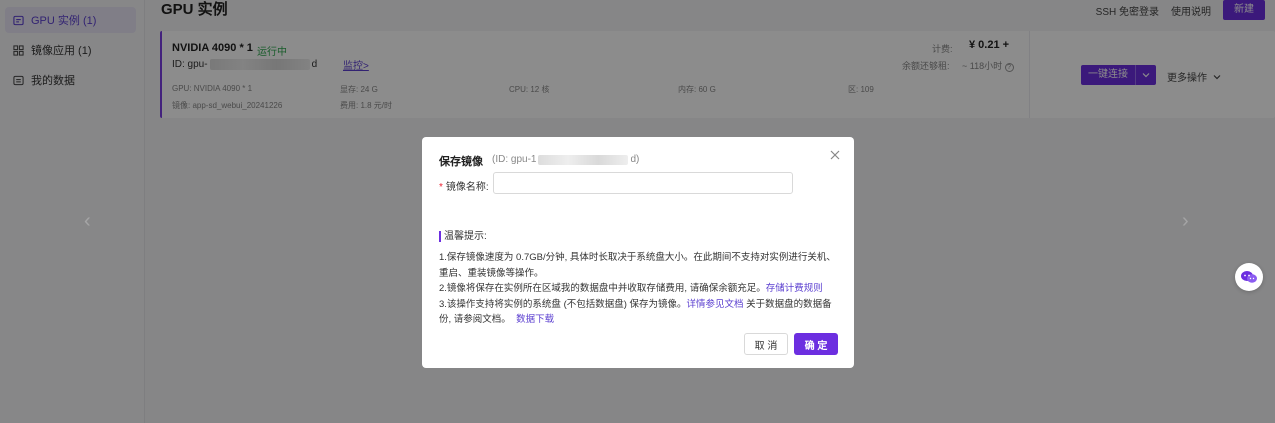 The image size is (1275, 423). I want to click on tip-3-text: 3.该操作支持将实例的系统盘 (不包括数据盘) 保存为镜像。, so click(563, 304).